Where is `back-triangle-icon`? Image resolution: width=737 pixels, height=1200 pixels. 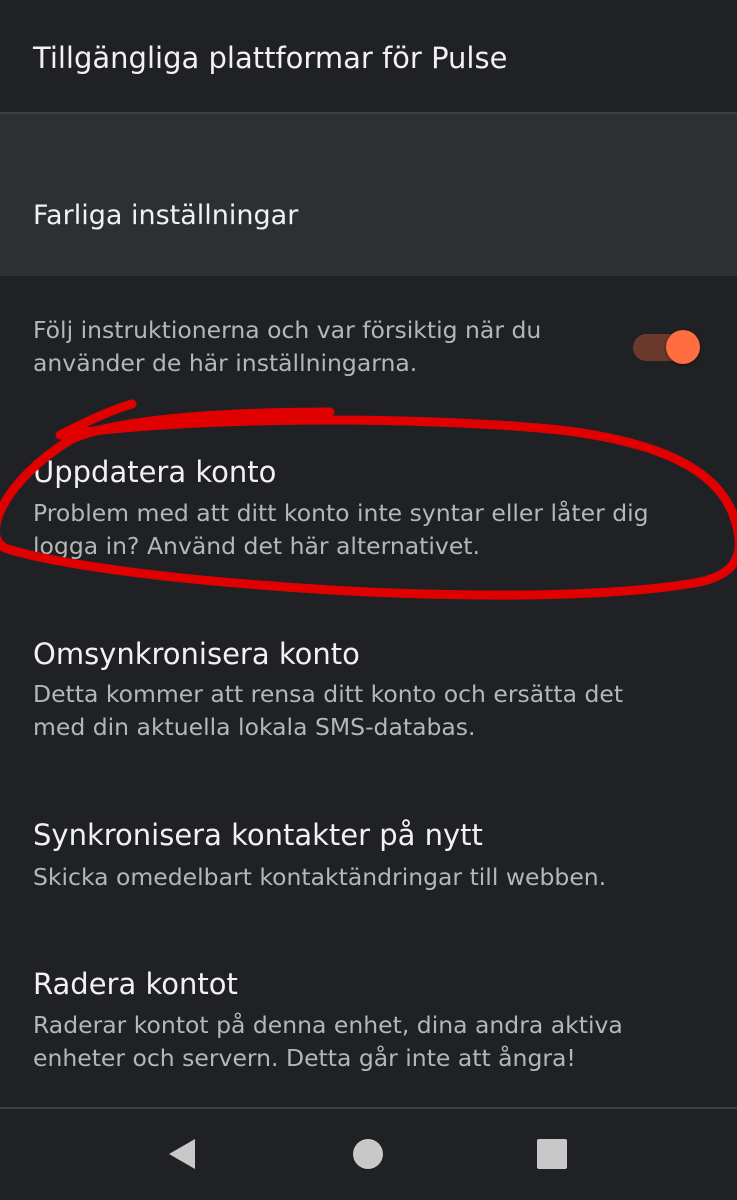 back-triangle-icon is located at coordinates (182, 1154).